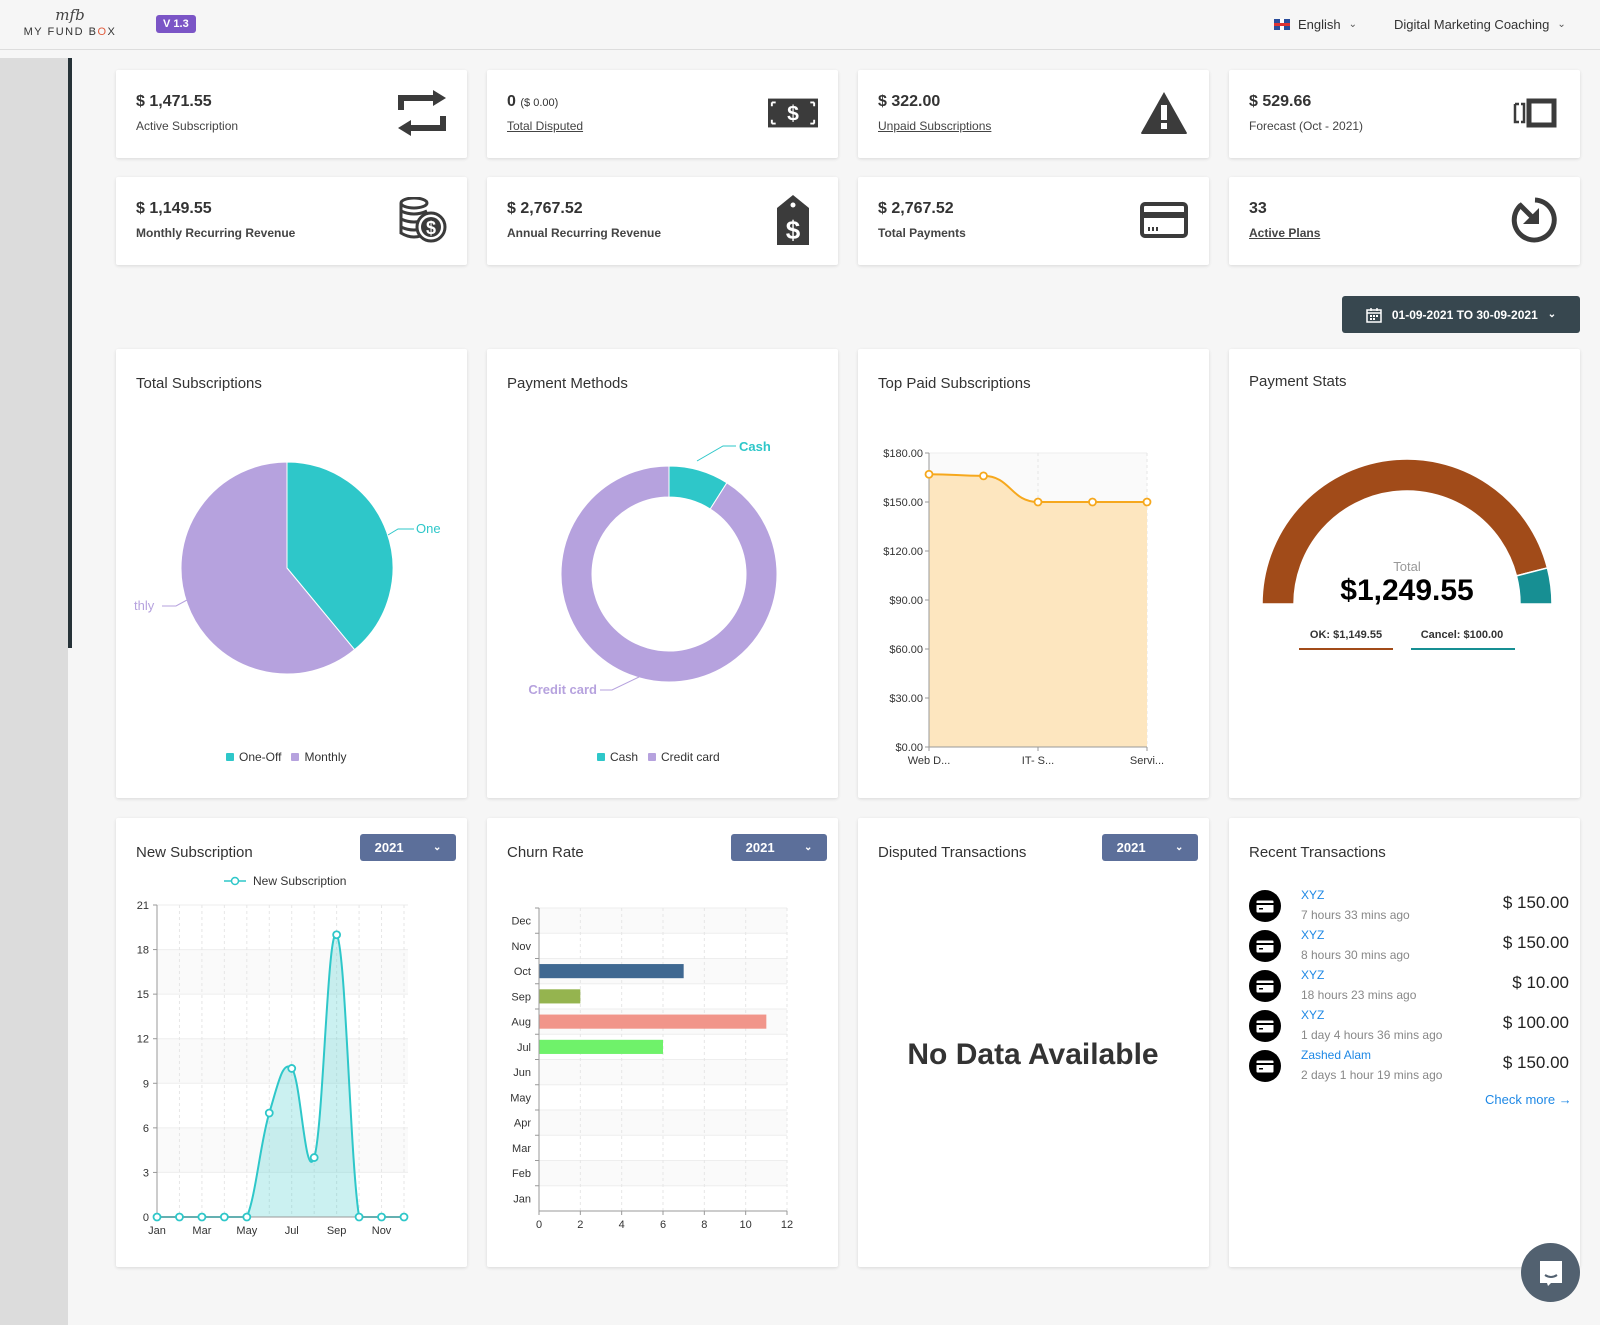  What do you see at coordinates (1535, 220) in the screenshot?
I see `plans-icon` at bounding box center [1535, 220].